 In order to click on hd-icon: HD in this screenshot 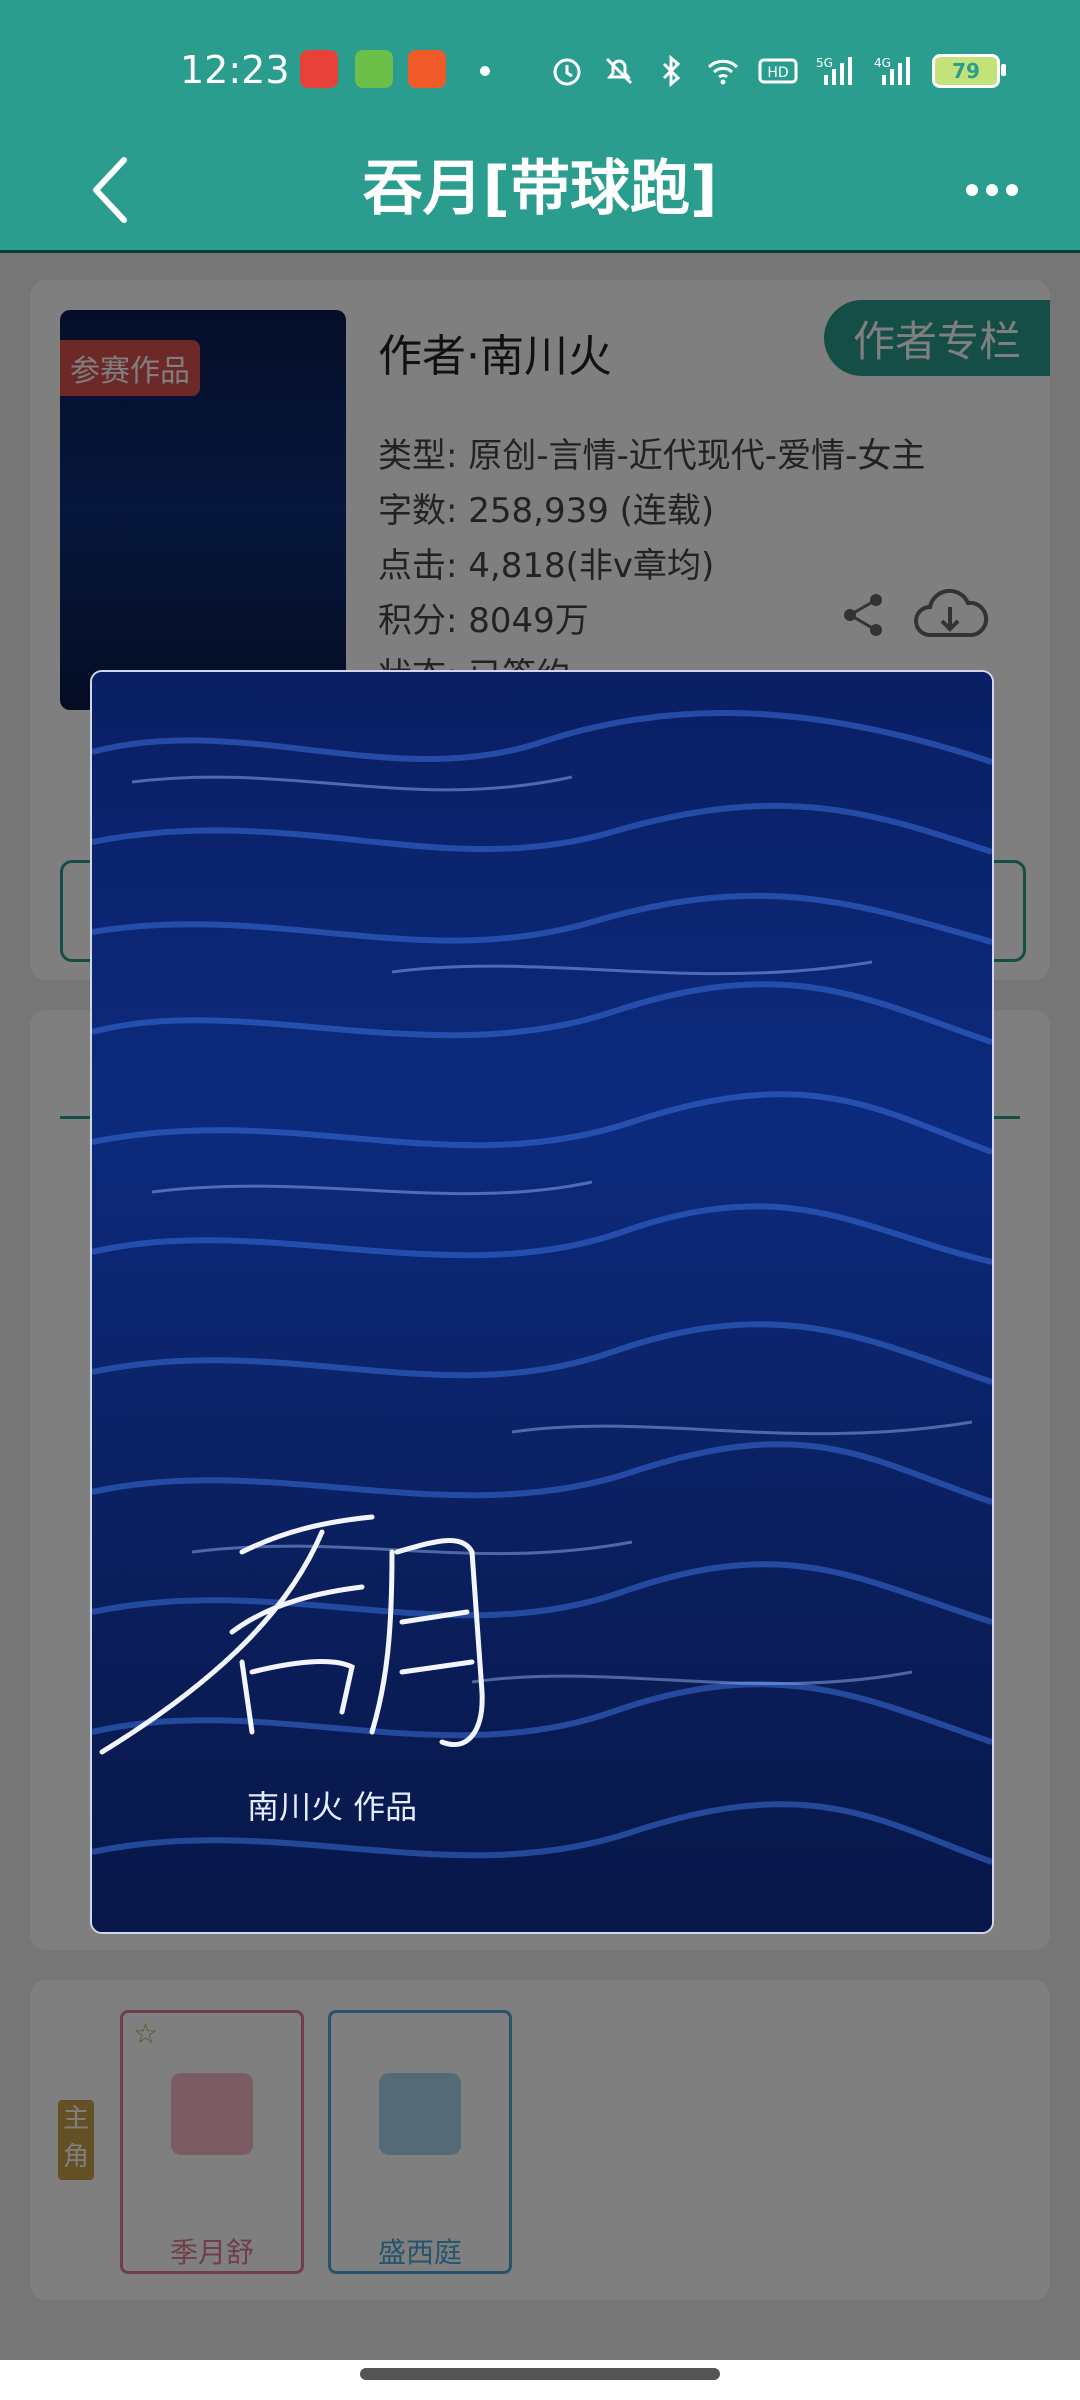, I will do `click(778, 71)`.